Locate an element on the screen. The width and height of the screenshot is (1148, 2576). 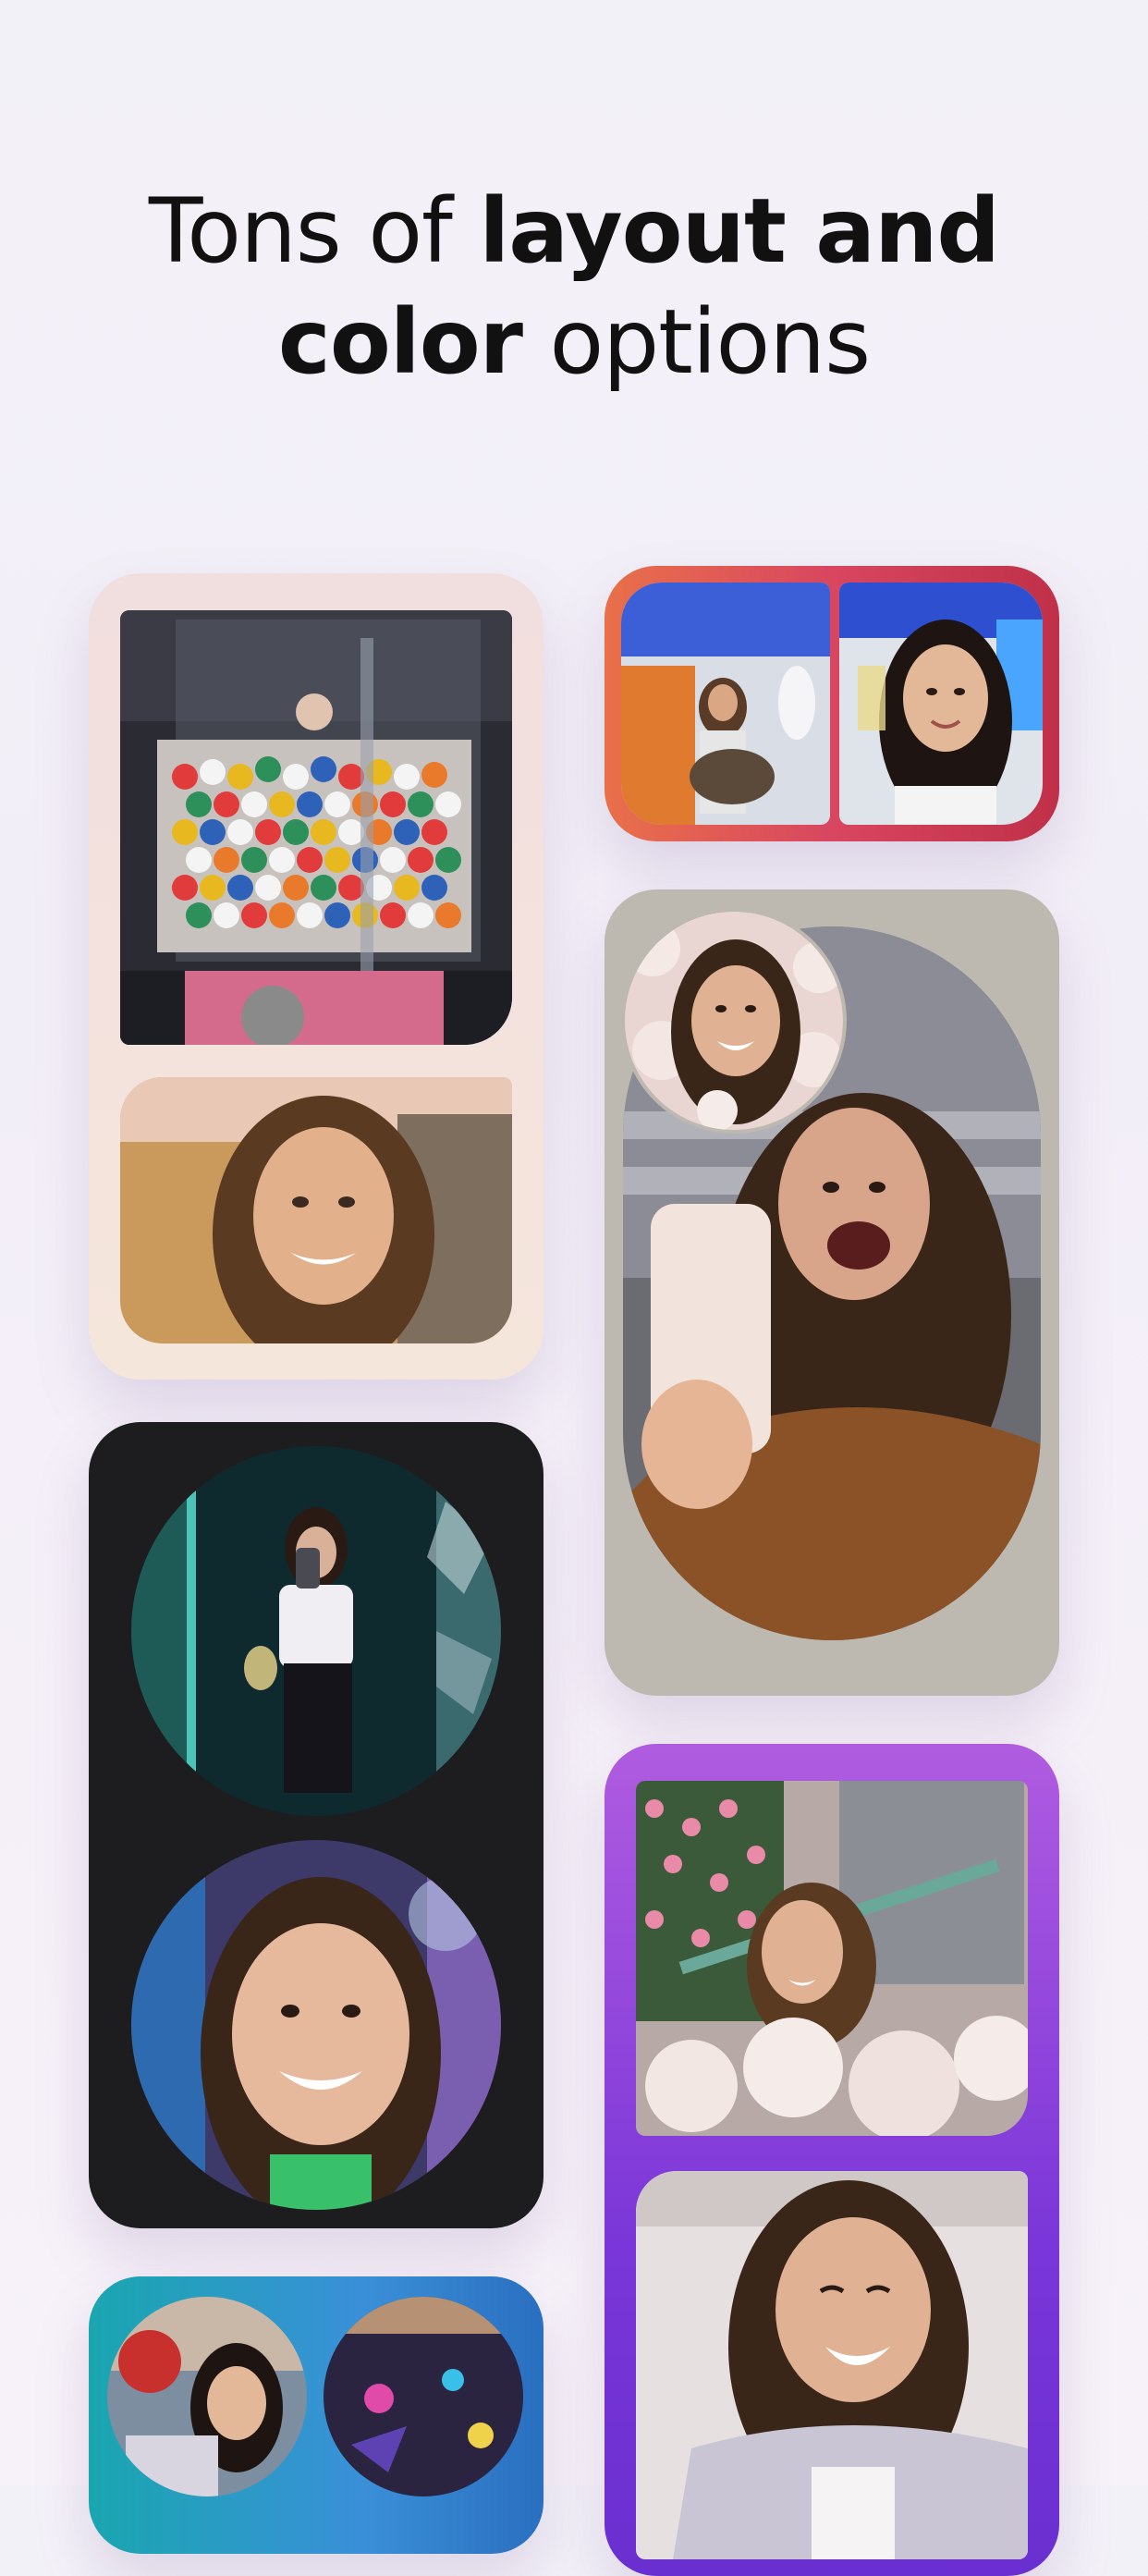
layout-card-red is located at coordinates (832, 703).